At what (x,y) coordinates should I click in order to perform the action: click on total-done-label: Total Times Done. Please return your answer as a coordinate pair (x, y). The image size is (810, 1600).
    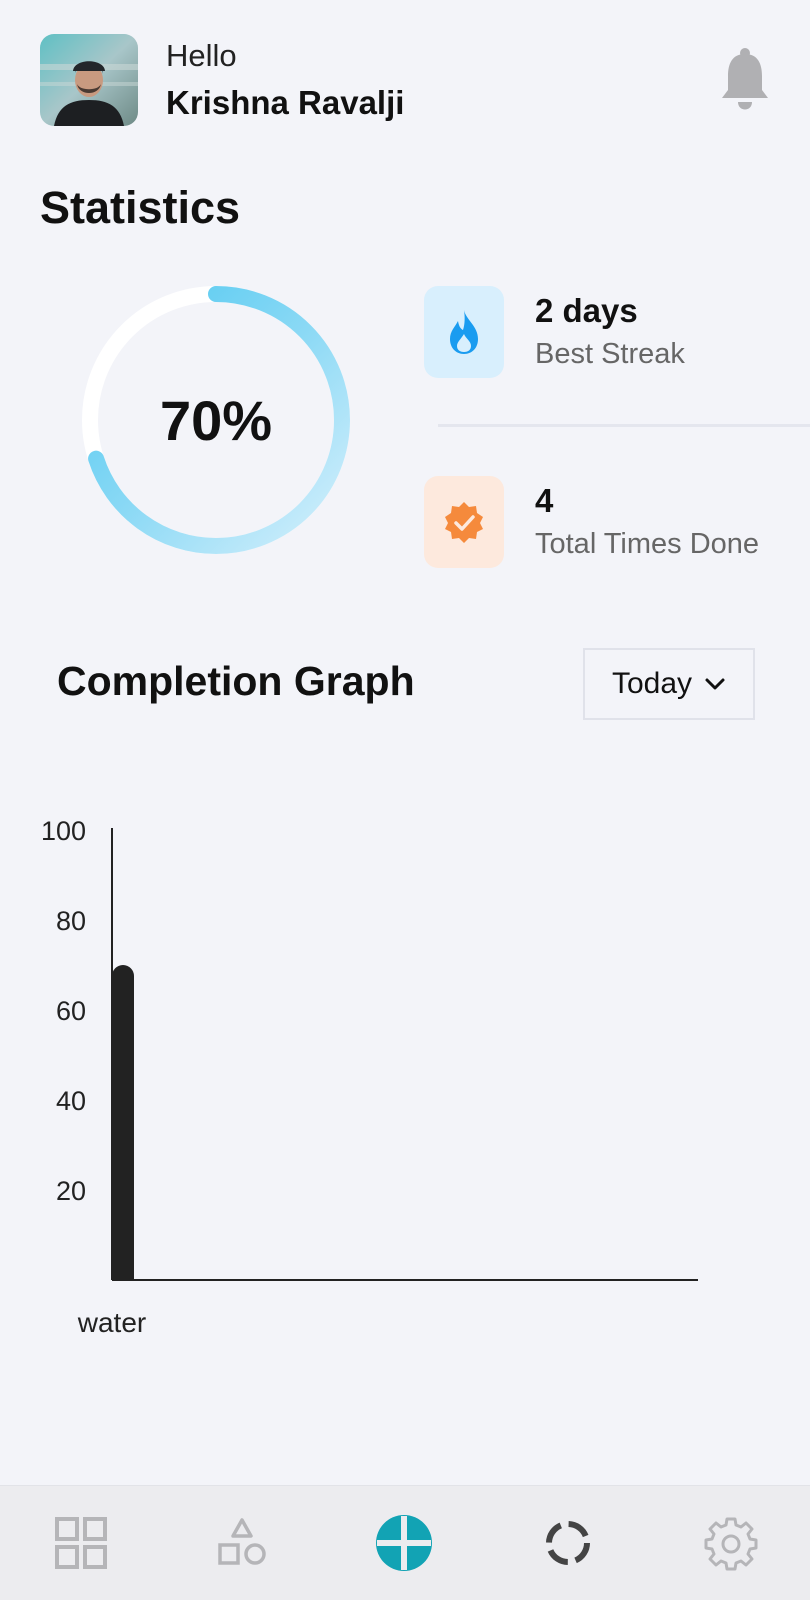
    Looking at the image, I should click on (647, 544).